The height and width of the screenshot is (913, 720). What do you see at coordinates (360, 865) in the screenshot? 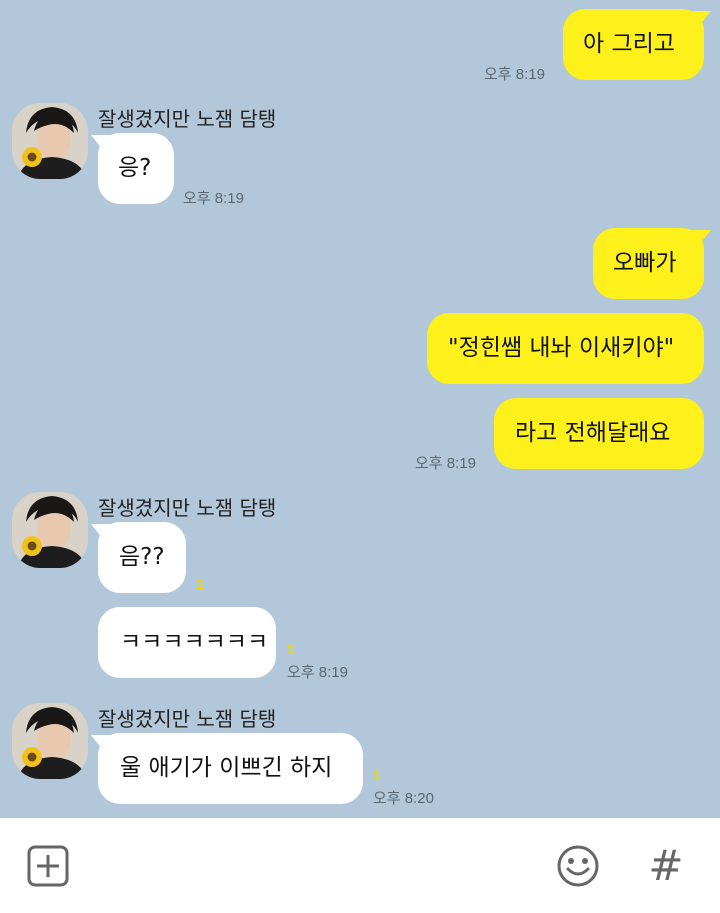
I see `message-input-bar: #` at bounding box center [360, 865].